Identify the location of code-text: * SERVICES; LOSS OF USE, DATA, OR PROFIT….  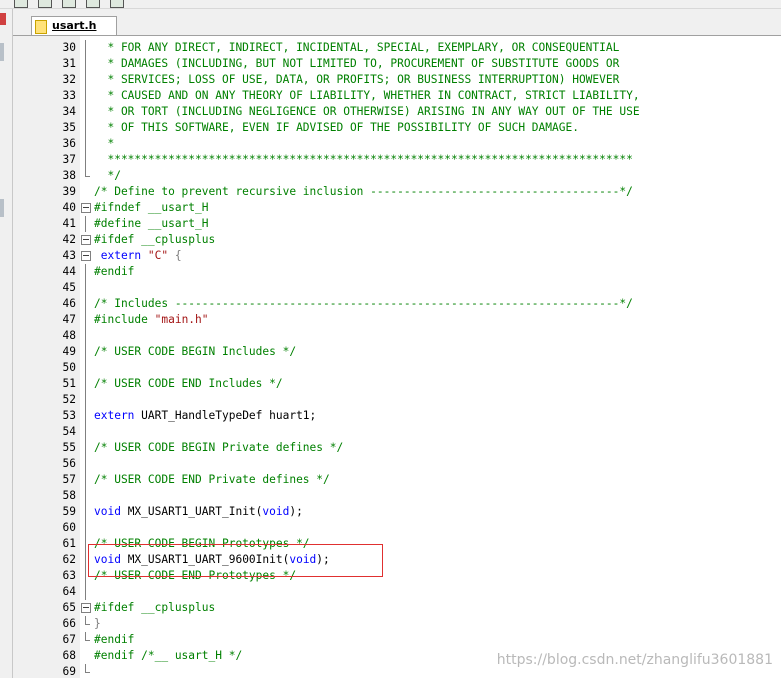
(356, 80).